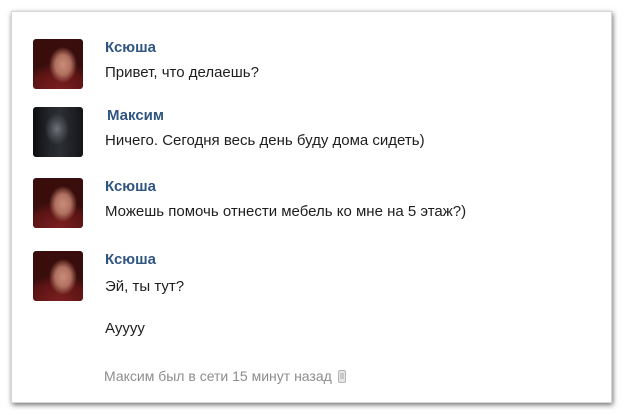 The image size is (625, 415). Describe the element at coordinates (145, 286) in the screenshot. I see `message-text: Эй, ты тут?` at that location.